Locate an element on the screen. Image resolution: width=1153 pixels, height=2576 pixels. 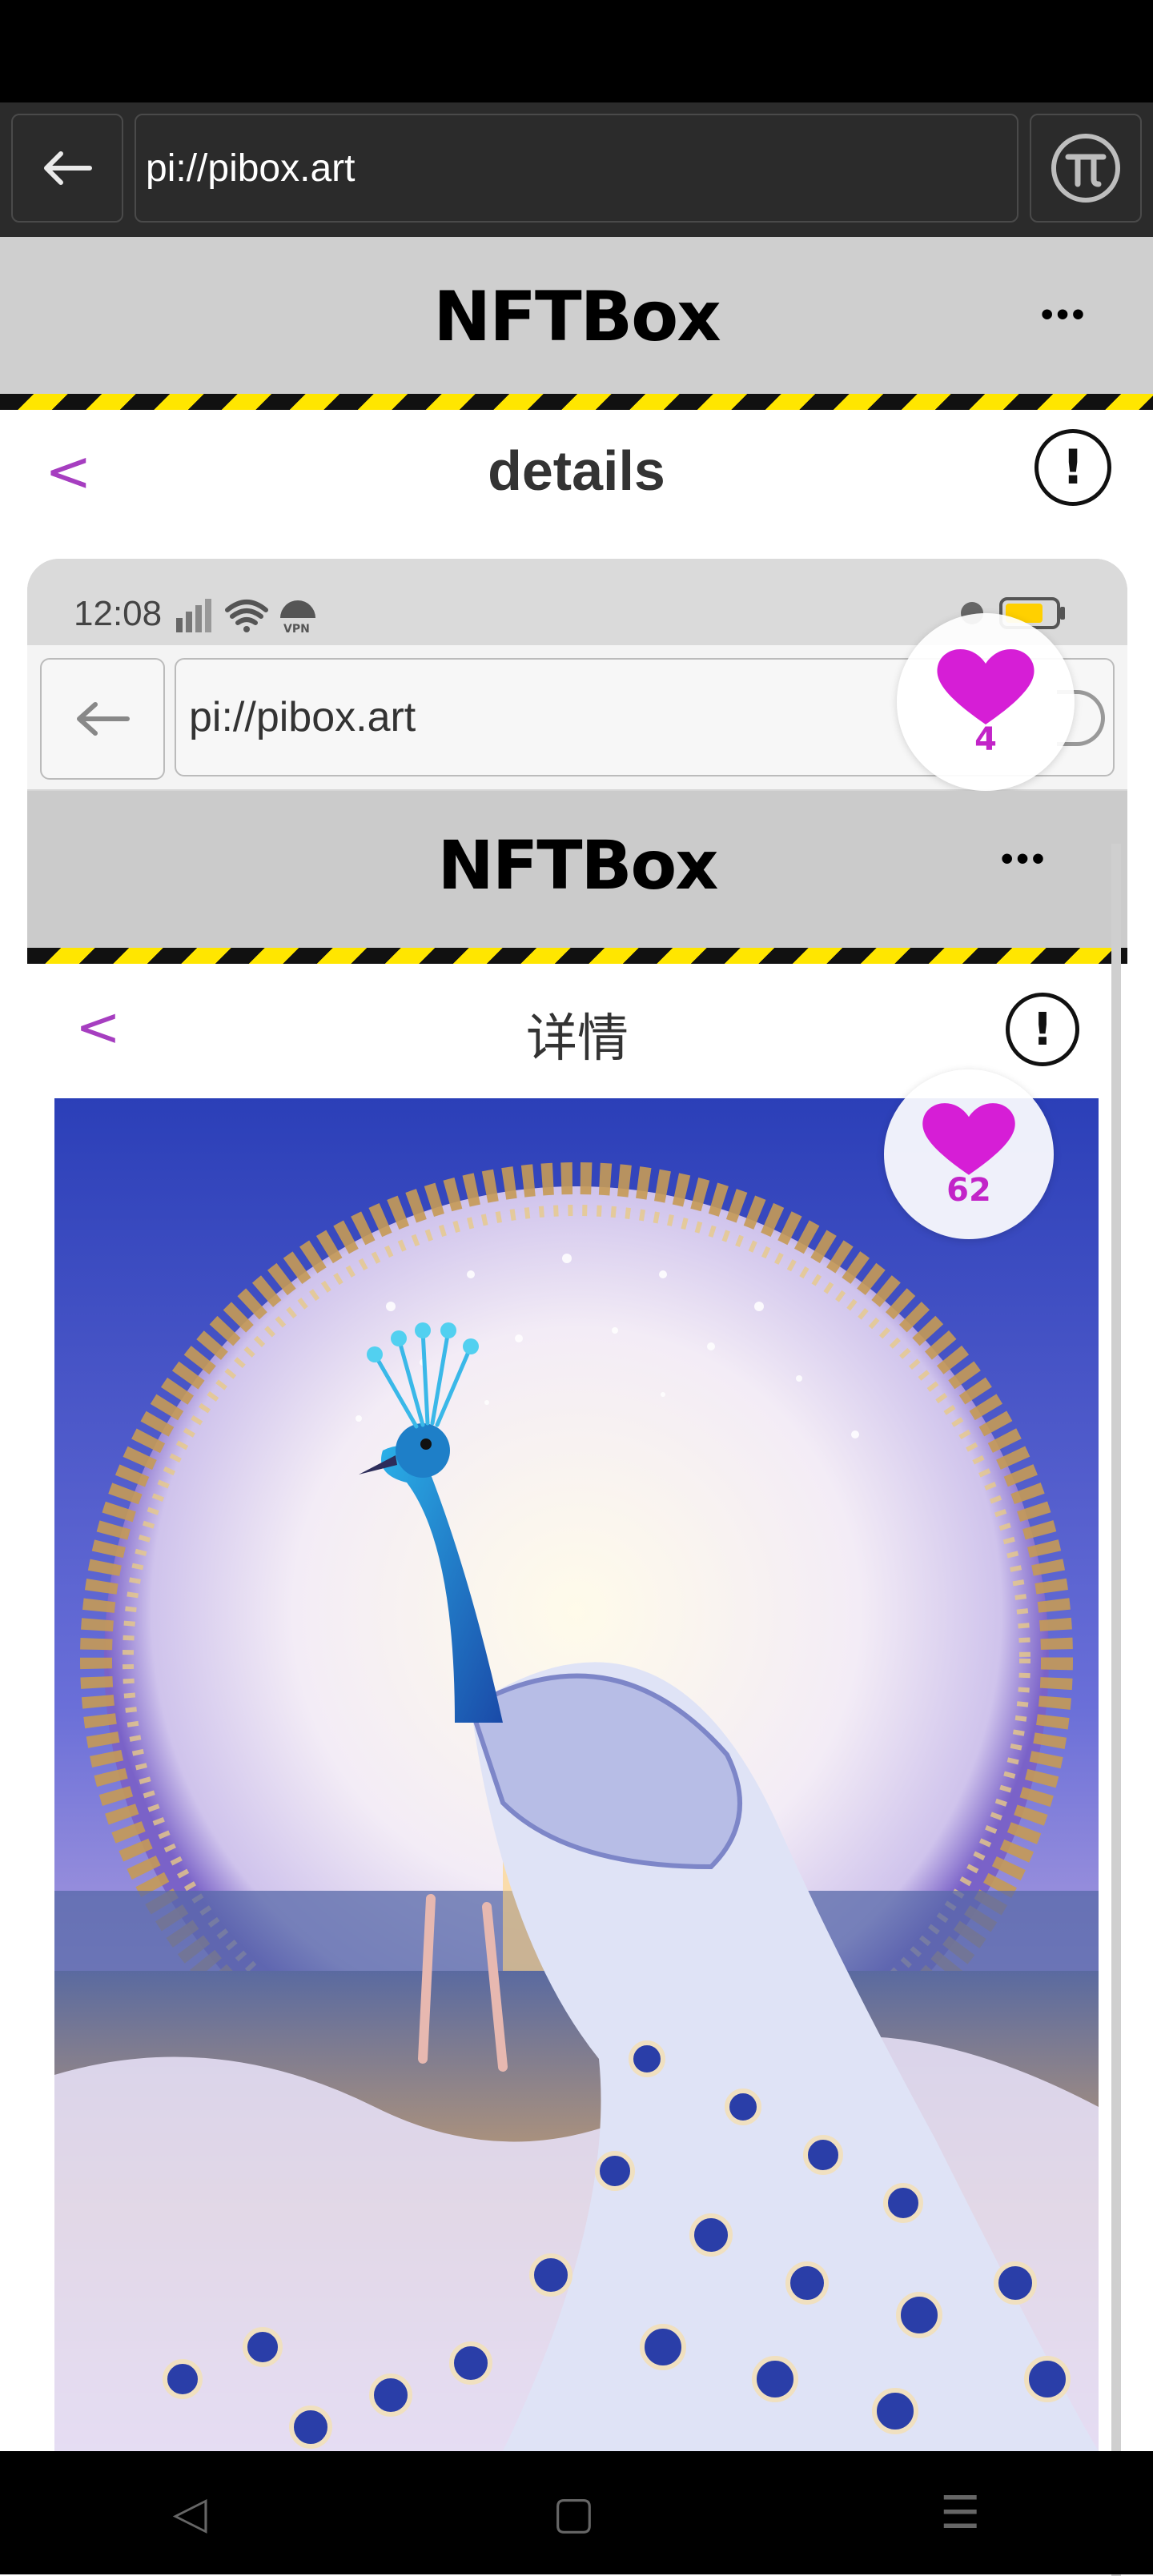
scrollbar is located at coordinates (1116, 1710).